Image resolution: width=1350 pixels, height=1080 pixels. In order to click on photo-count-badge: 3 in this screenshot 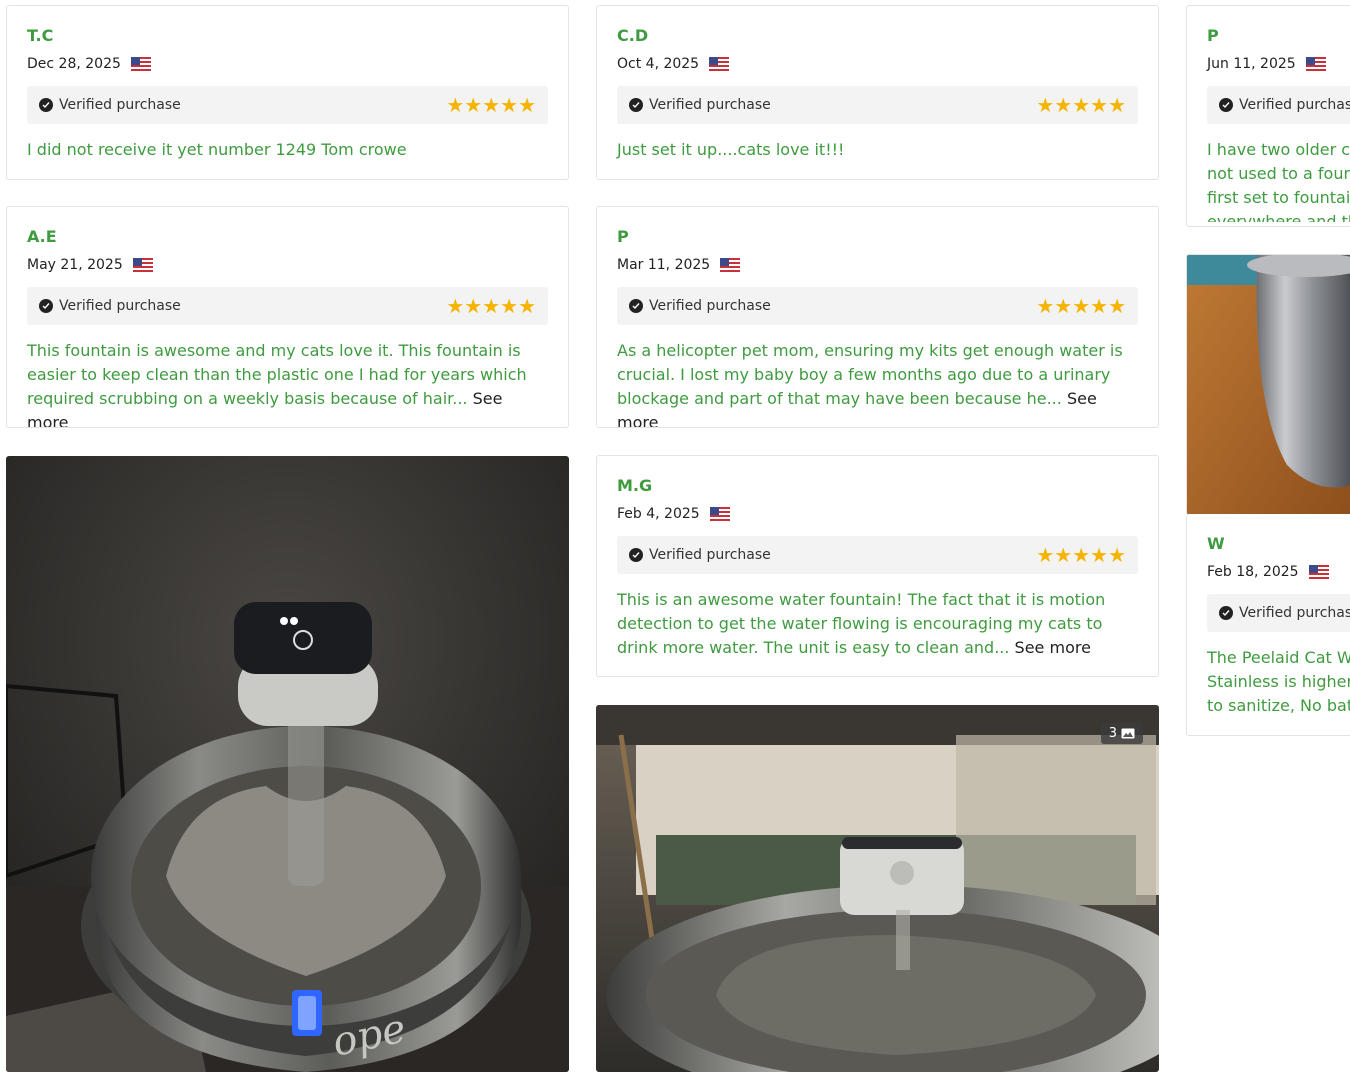, I will do `click(1121, 733)`.